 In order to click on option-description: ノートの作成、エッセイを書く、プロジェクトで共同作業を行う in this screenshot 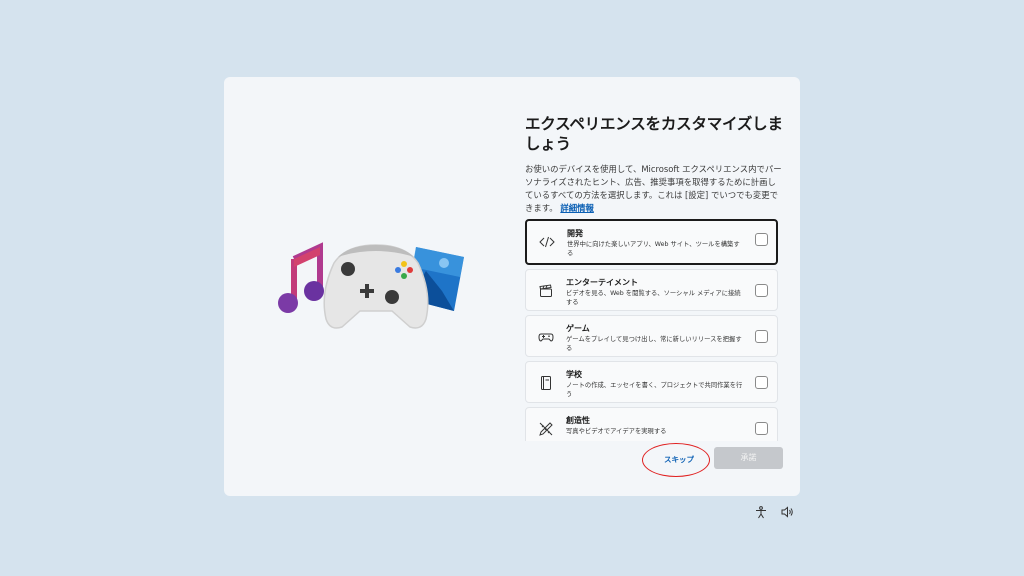, I will do `click(654, 390)`.